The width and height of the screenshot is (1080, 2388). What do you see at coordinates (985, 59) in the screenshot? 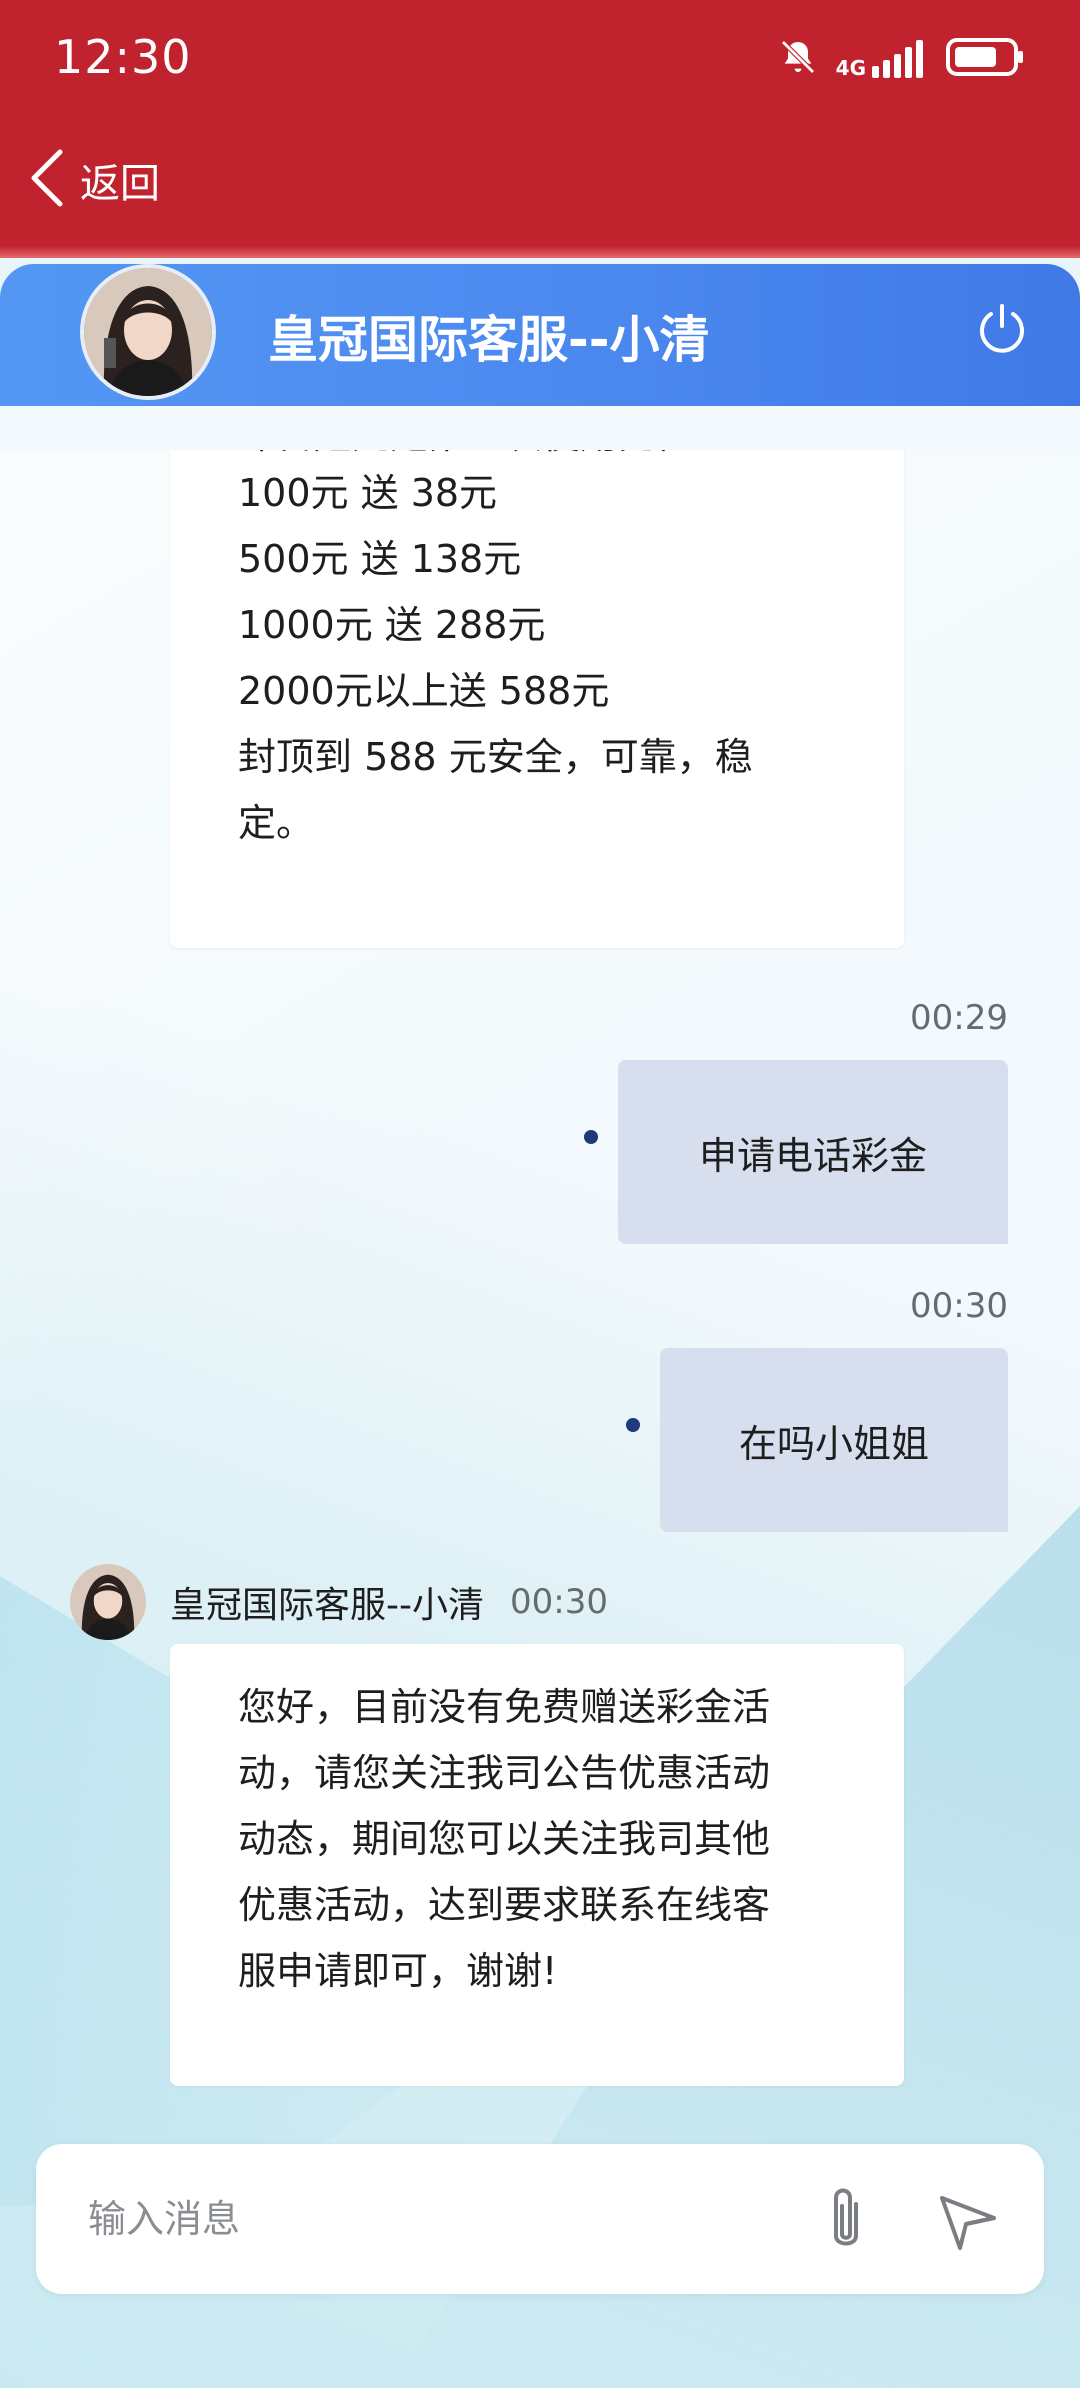
I see `battery-icon` at bounding box center [985, 59].